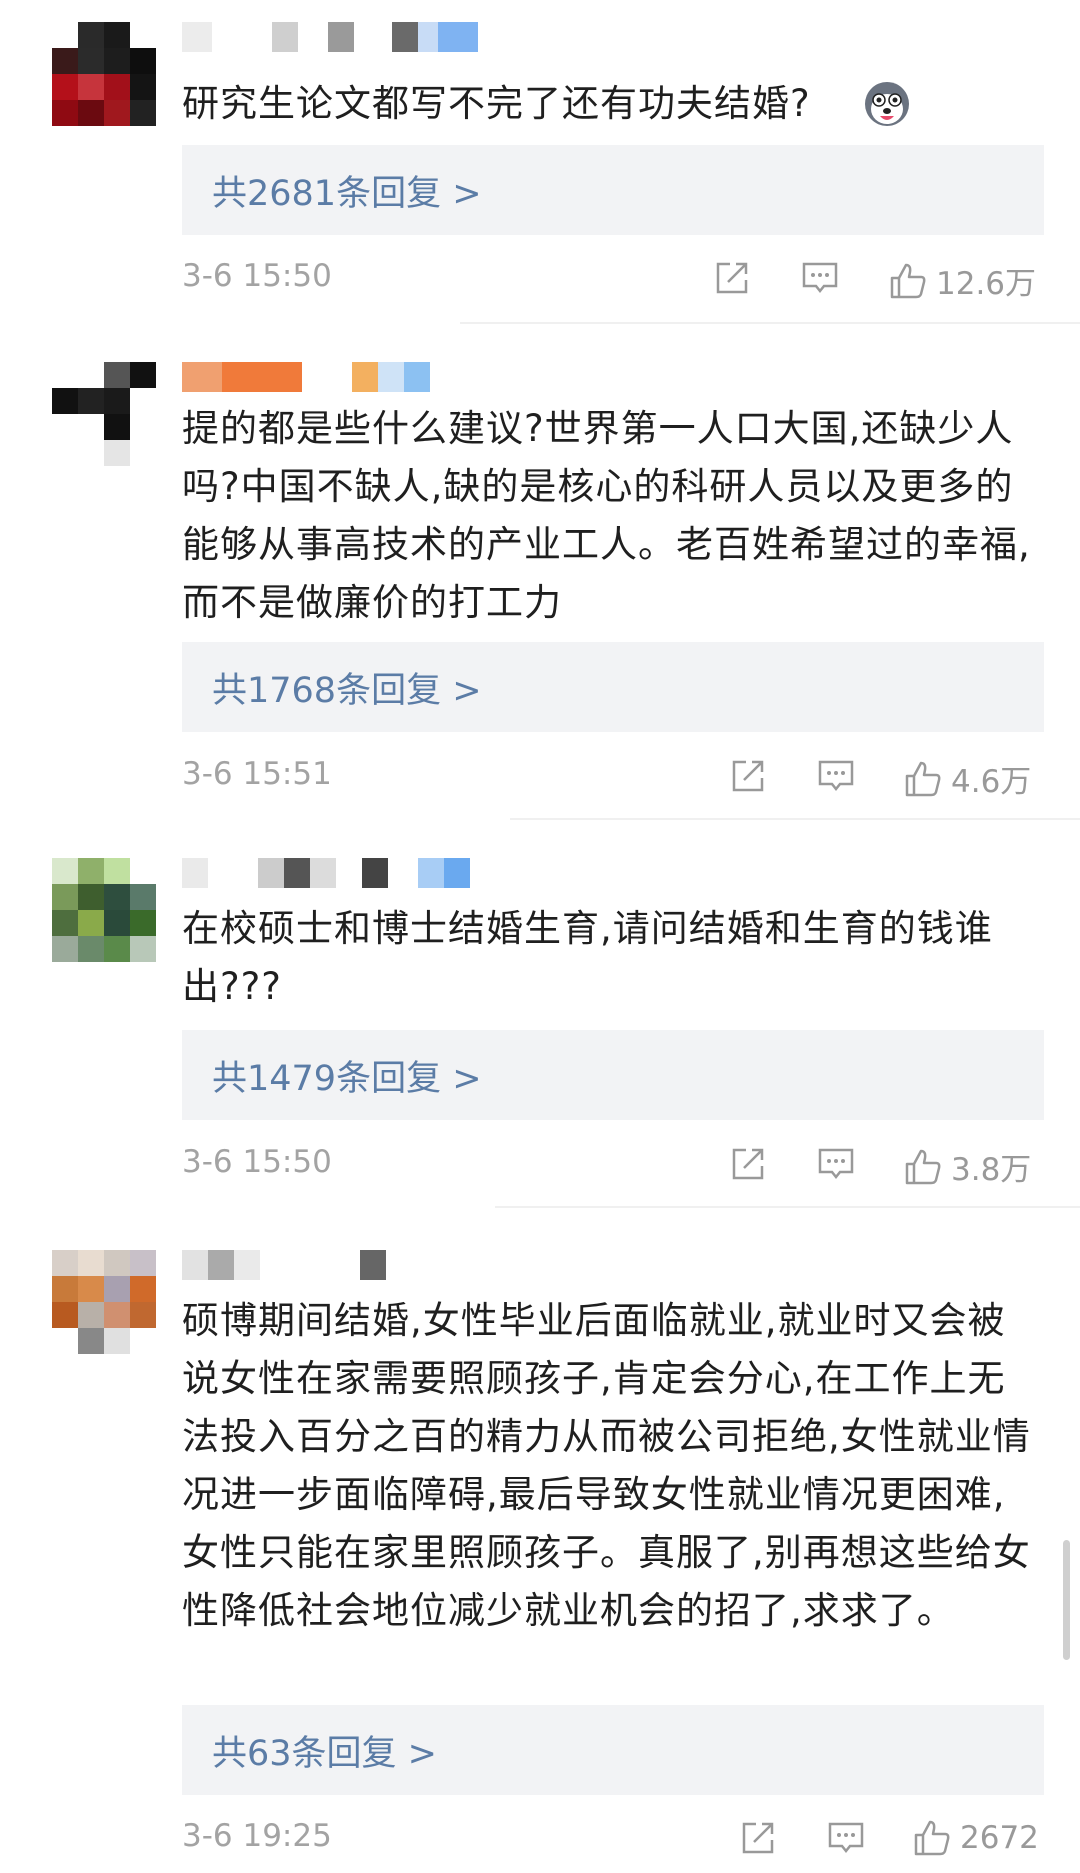 The height and width of the screenshot is (1873, 1080). Describe the element at coordinates (587, 957) in the screenshot. I see `comment-text: 在校硕士和博士结婚生育,请问结婚和生育的钱谁出???` at that location.